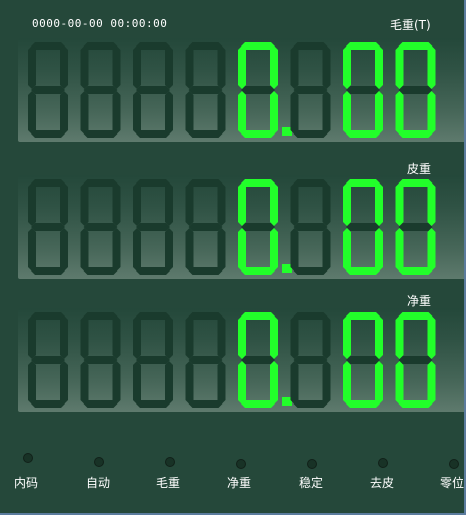 The image size is (466, 515). I want to click on gross-weight-label: 毛重(T), so click(410, 25).